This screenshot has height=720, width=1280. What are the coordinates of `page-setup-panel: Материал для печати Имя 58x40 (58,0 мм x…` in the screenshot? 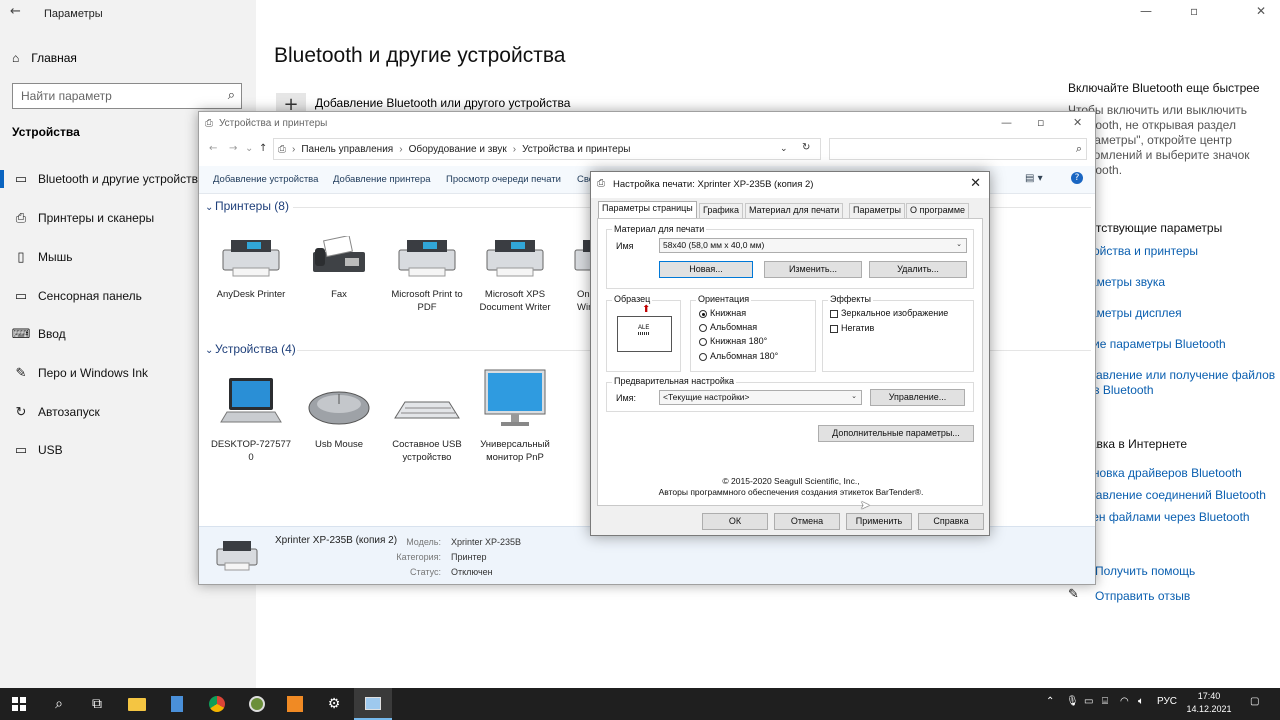 It's located at (790, 362).